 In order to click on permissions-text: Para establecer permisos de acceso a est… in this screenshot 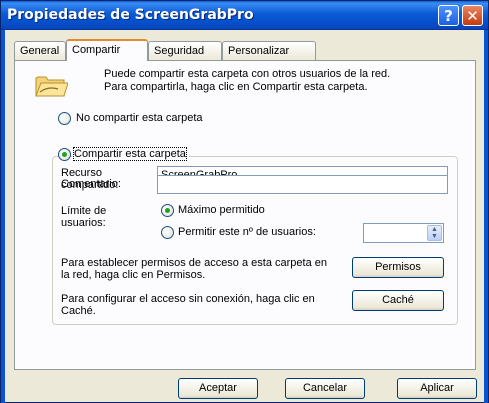, I will do `click(194, 269)`.